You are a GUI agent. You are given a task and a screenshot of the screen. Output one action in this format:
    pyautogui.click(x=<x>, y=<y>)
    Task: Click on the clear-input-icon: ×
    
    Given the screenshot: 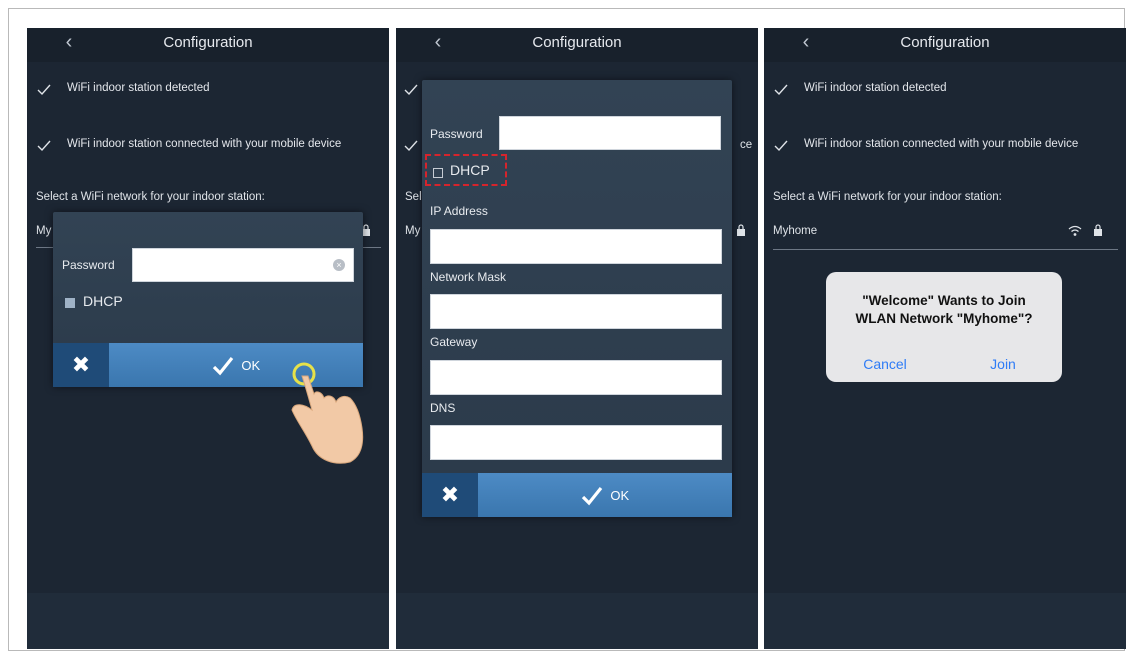 What is the action you would take?
    pyautogui.click(x=339, y=265)
    